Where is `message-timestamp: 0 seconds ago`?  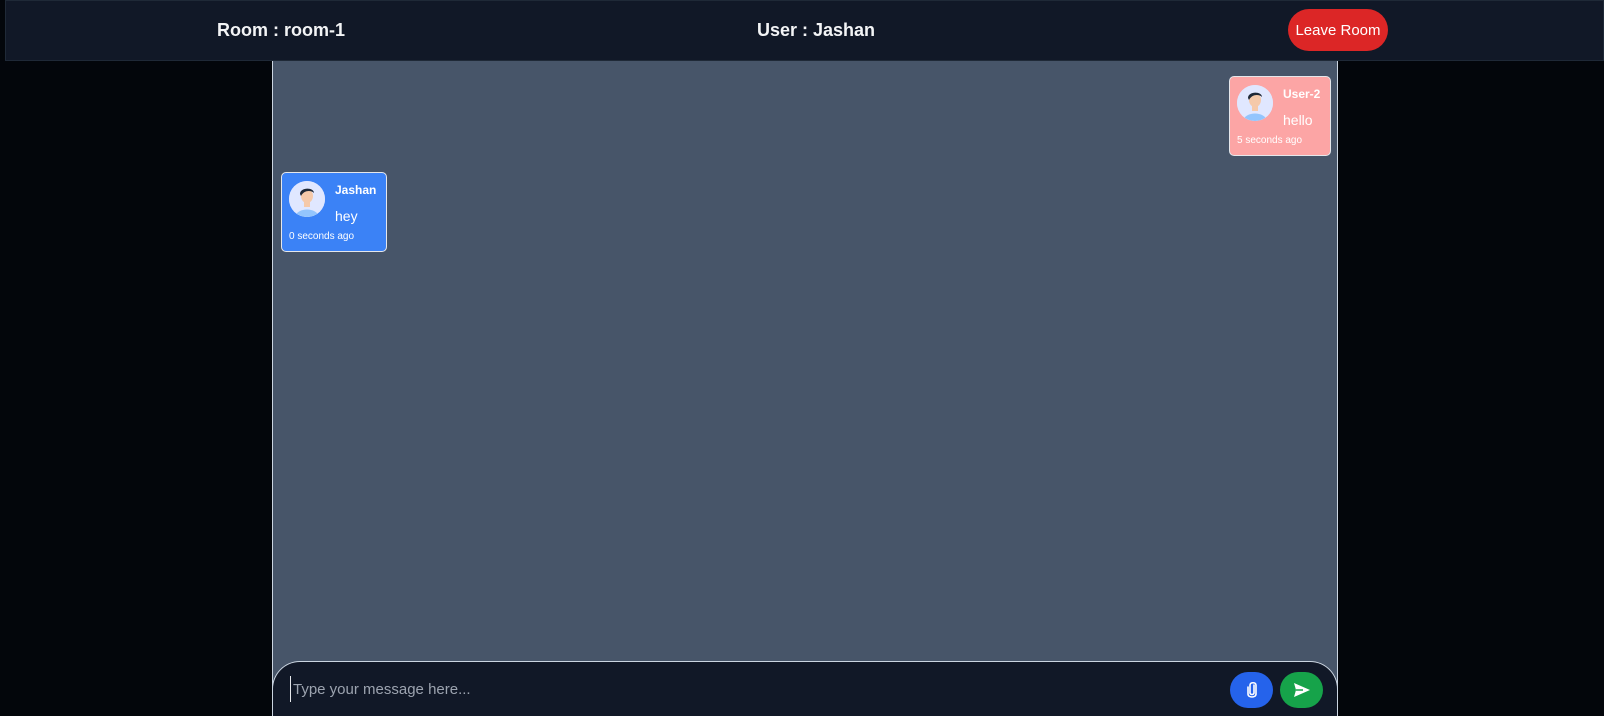
message-timestamp: 0 seconds ago is located at coordinates (322, 236).